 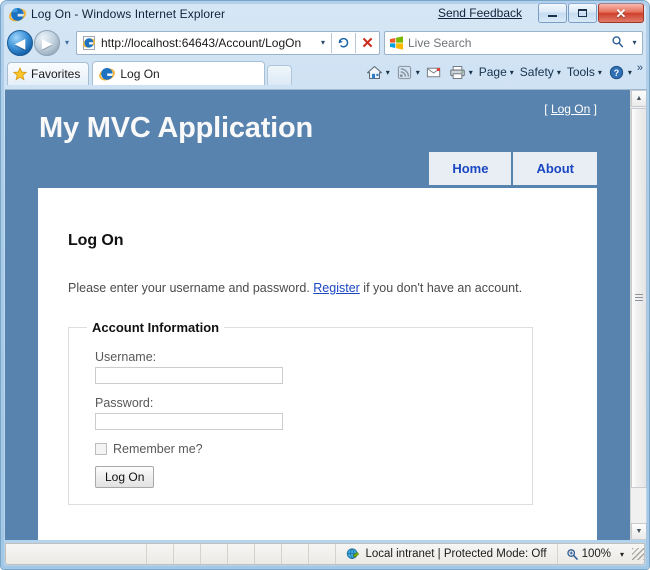 I want to click on mail-icon, so click(x=433, y=72).